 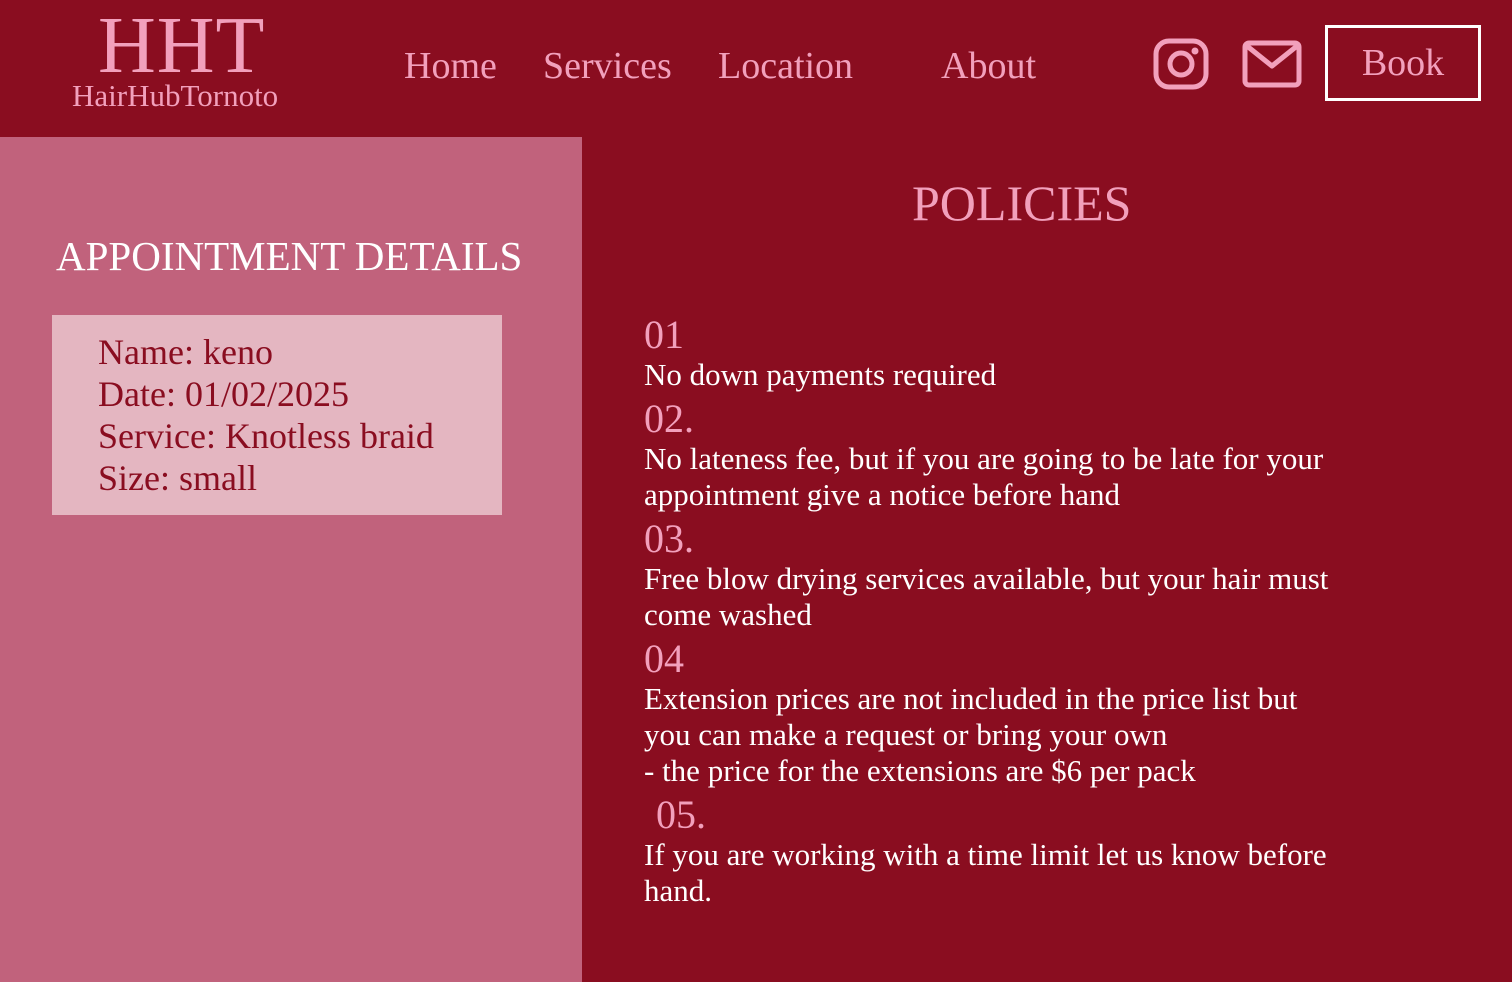 What do you see at coordinates (728, 614) in the screenshot?
I see `policy-line: come washed` at bounding box center [728, 614].